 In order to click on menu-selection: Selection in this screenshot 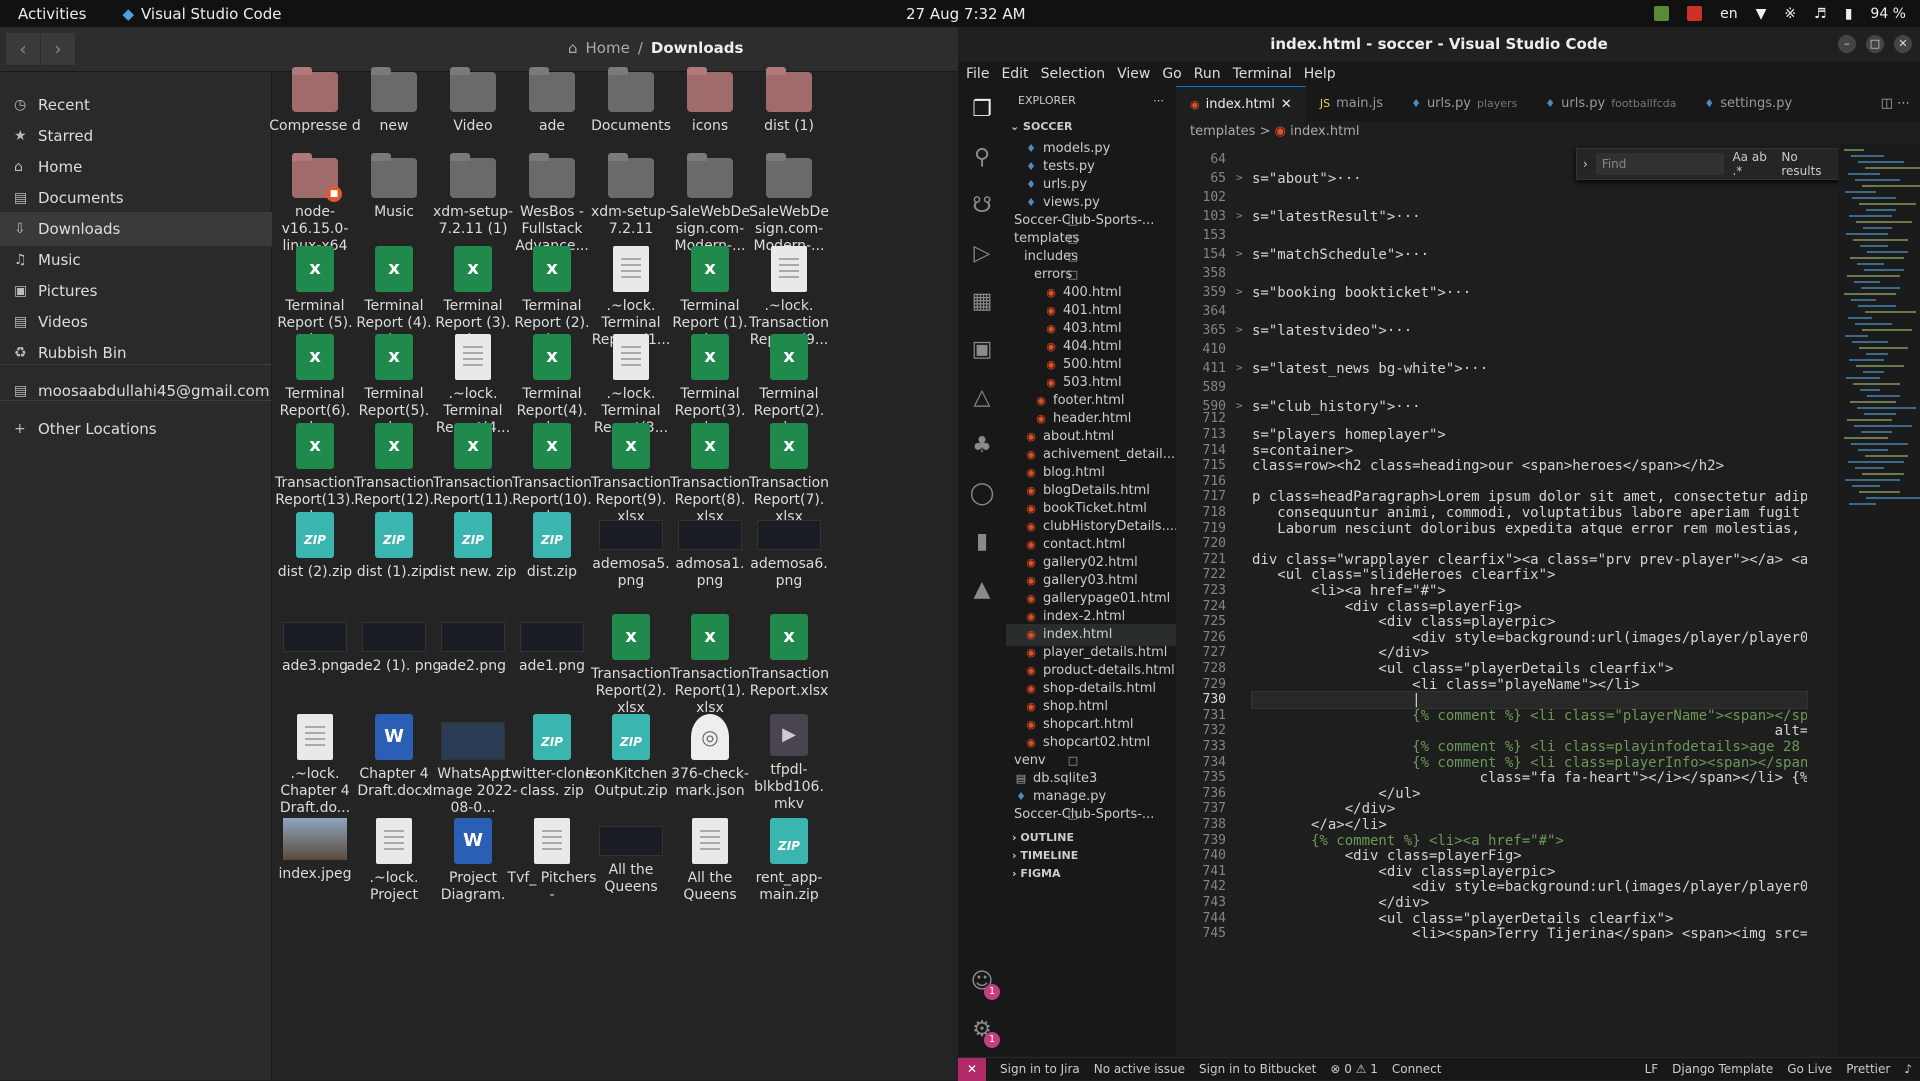, I will do `click(1073, 74)`.